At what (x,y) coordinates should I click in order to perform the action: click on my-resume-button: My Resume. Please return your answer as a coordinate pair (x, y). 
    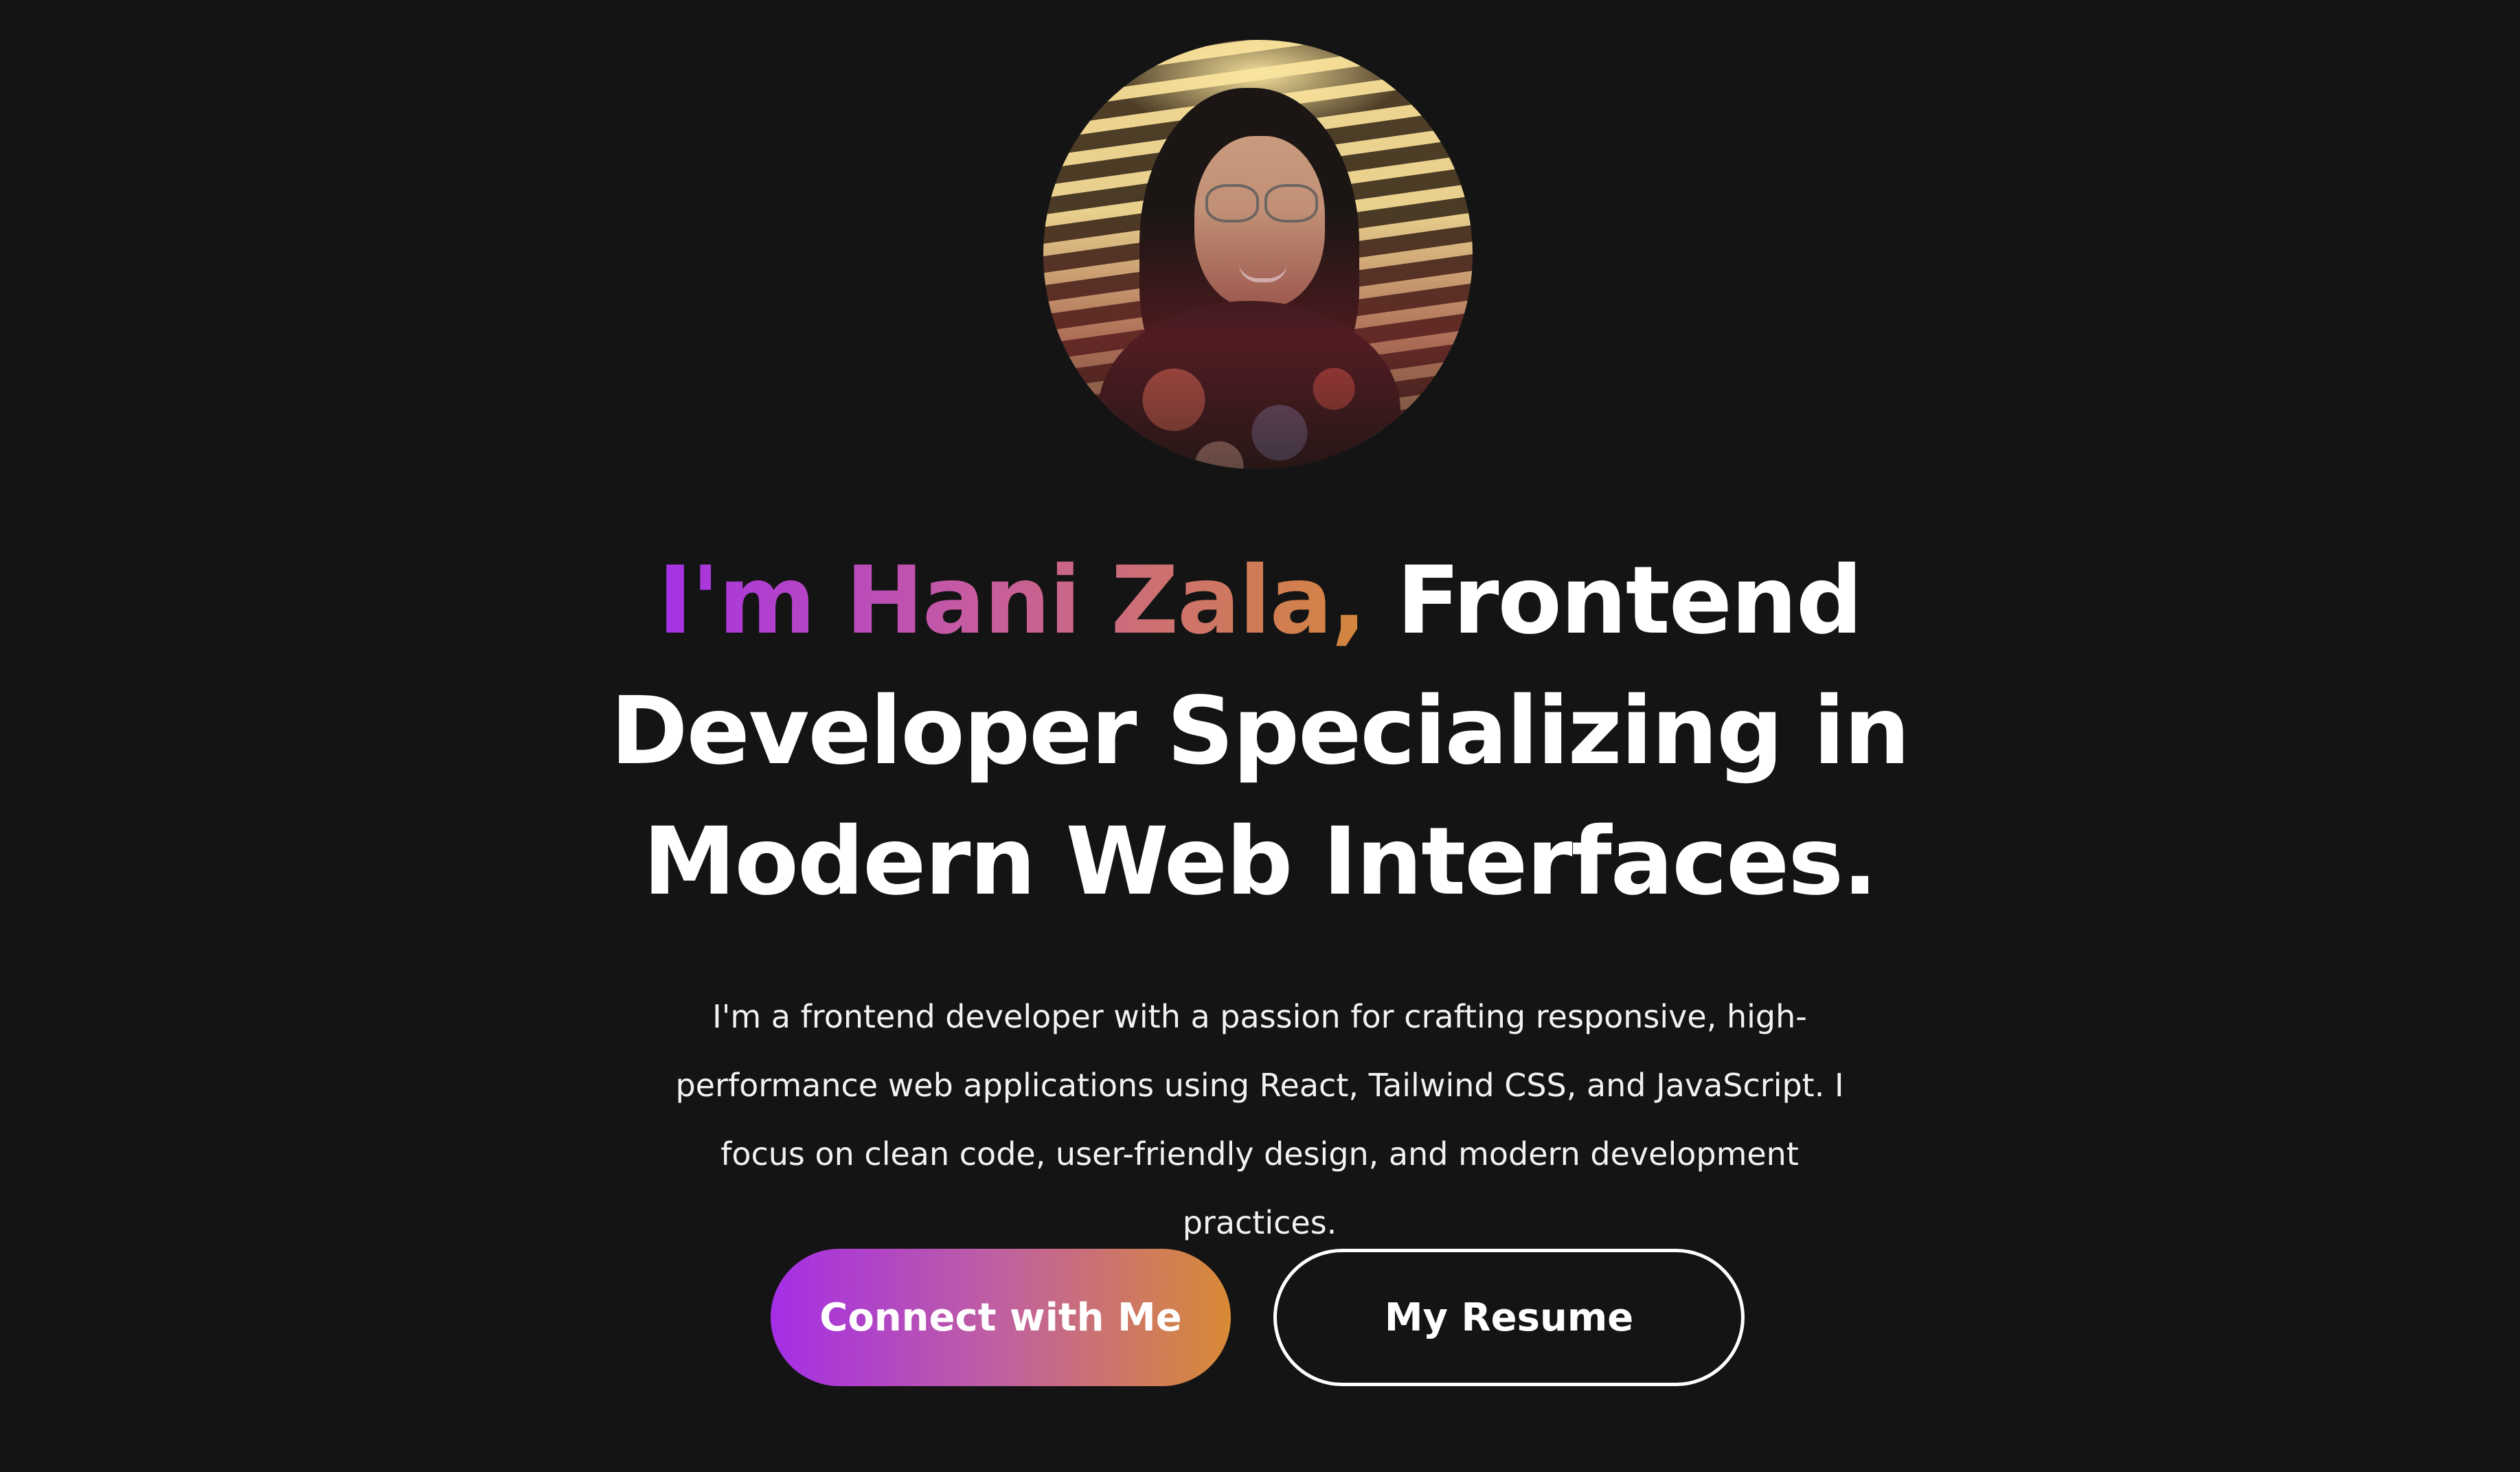
    Looking at the image, I should click on (1509, 1317).